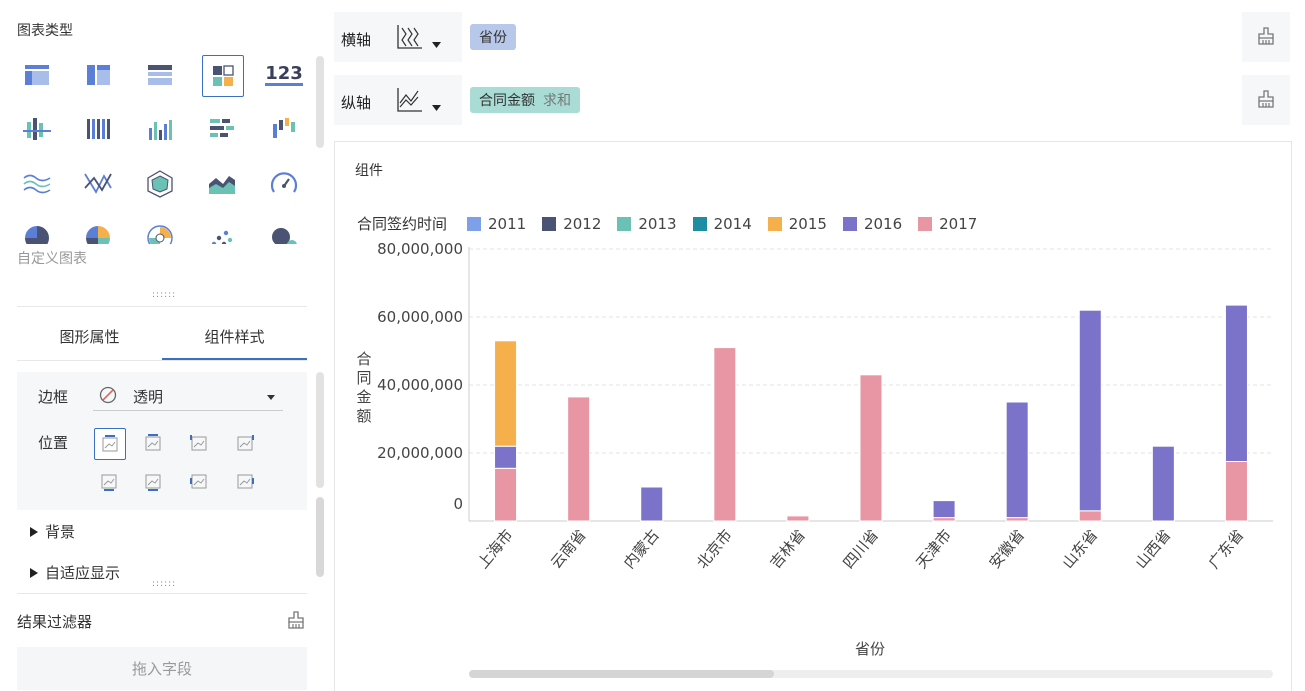  Describe the element at coordinates (53, 443) in the screenshot. I see `position-label: 位置` at that location.